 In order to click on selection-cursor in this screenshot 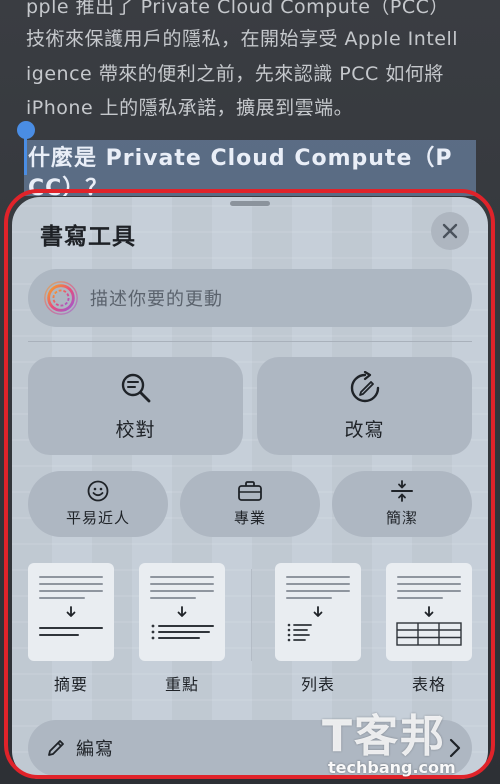, I will do `click(25, 155)`.